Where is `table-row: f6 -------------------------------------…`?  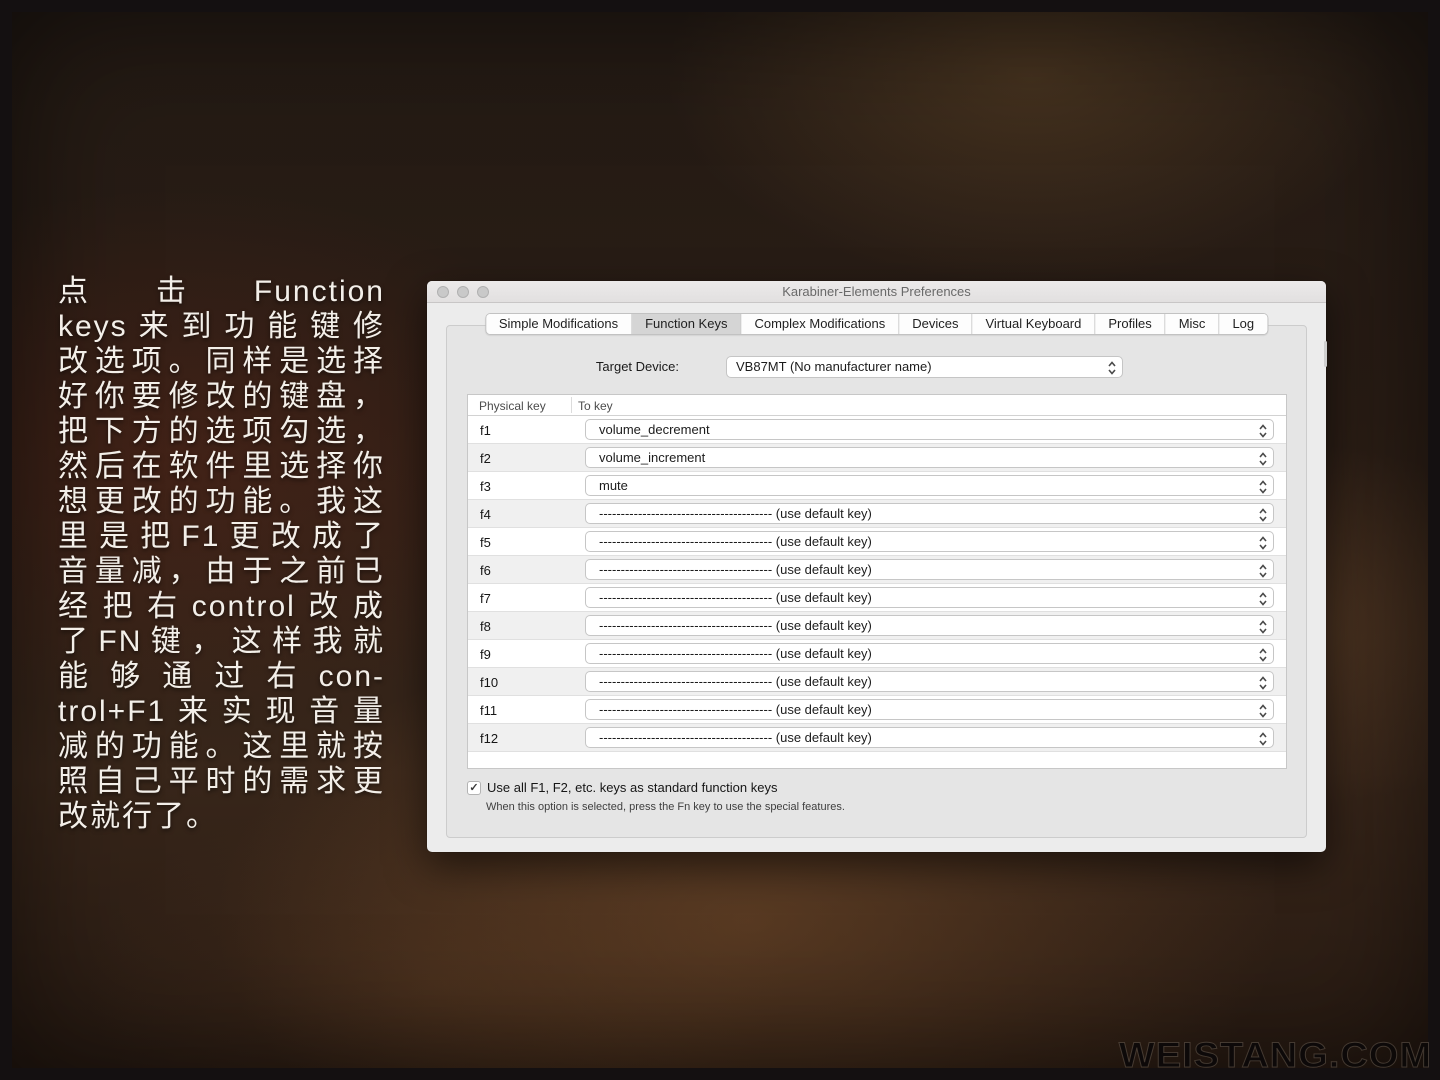 table-row: f6 -------------------------------------… is located at coordinates (877, 570).